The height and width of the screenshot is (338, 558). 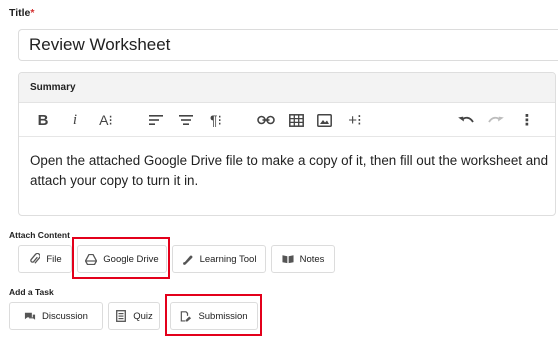 I want to click on submission-highlight, so click(x=213, y=315).